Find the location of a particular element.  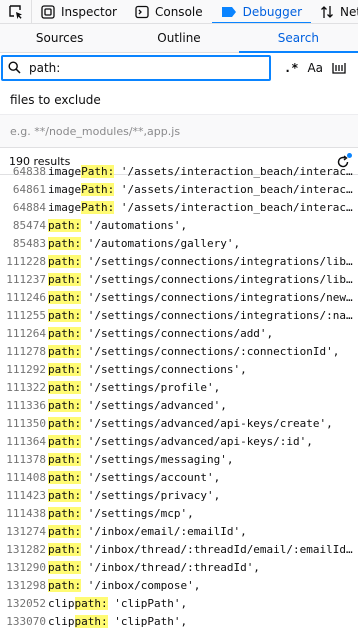

result-line-number: 111350 is located at coordinates (26, 423).